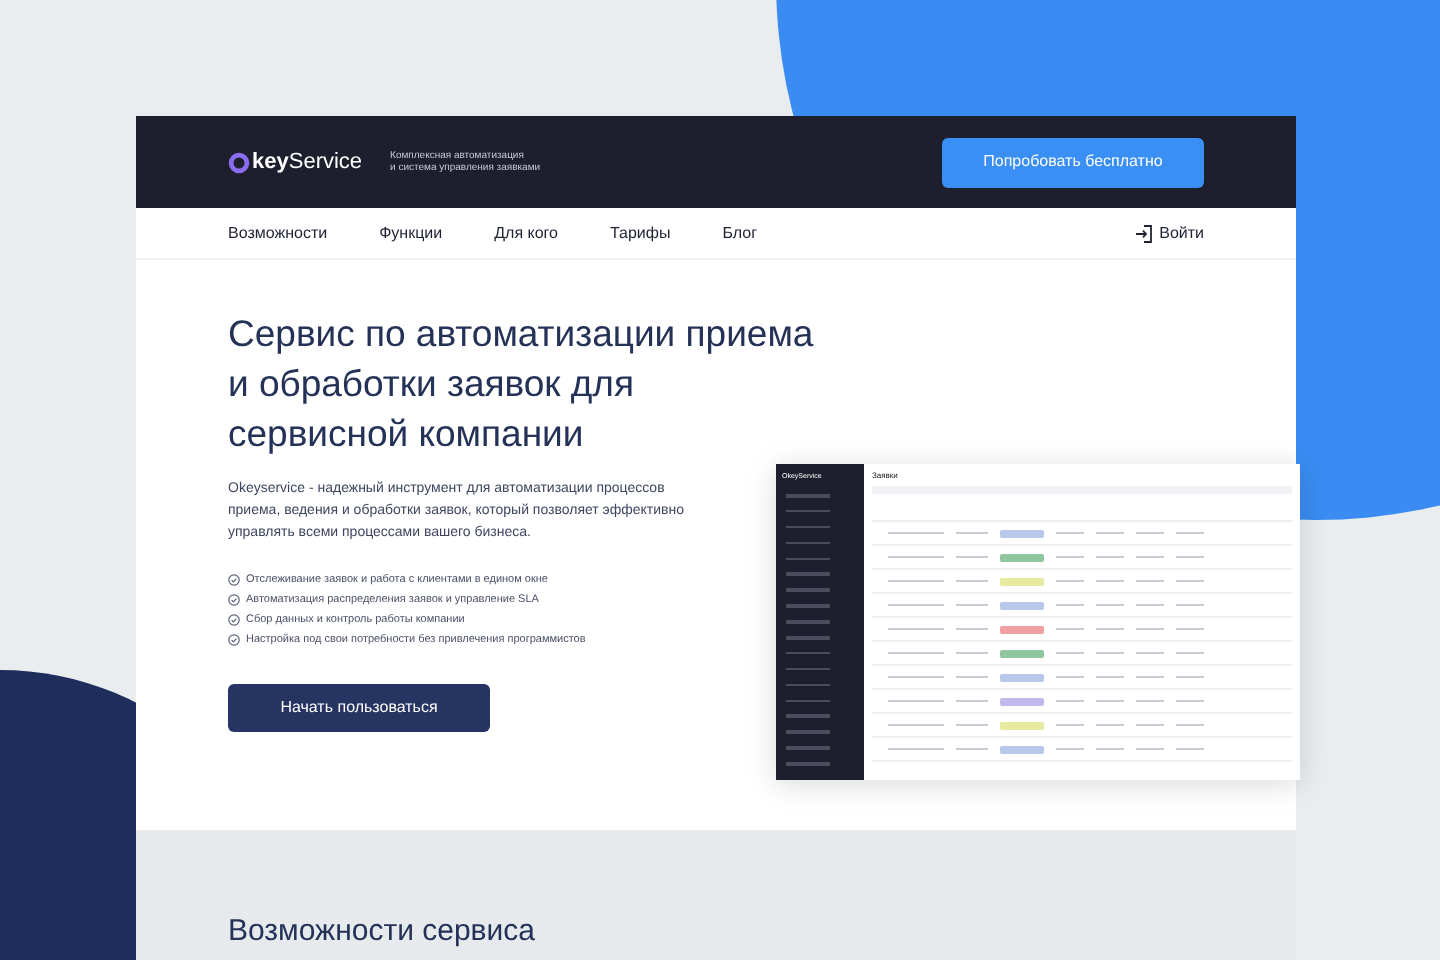 Image resolution: width=1440 pixels, height=960 pixels. Describe the element at coordinates (740, 233) in the screenshot. I see `nav-link: Блог` at that location.